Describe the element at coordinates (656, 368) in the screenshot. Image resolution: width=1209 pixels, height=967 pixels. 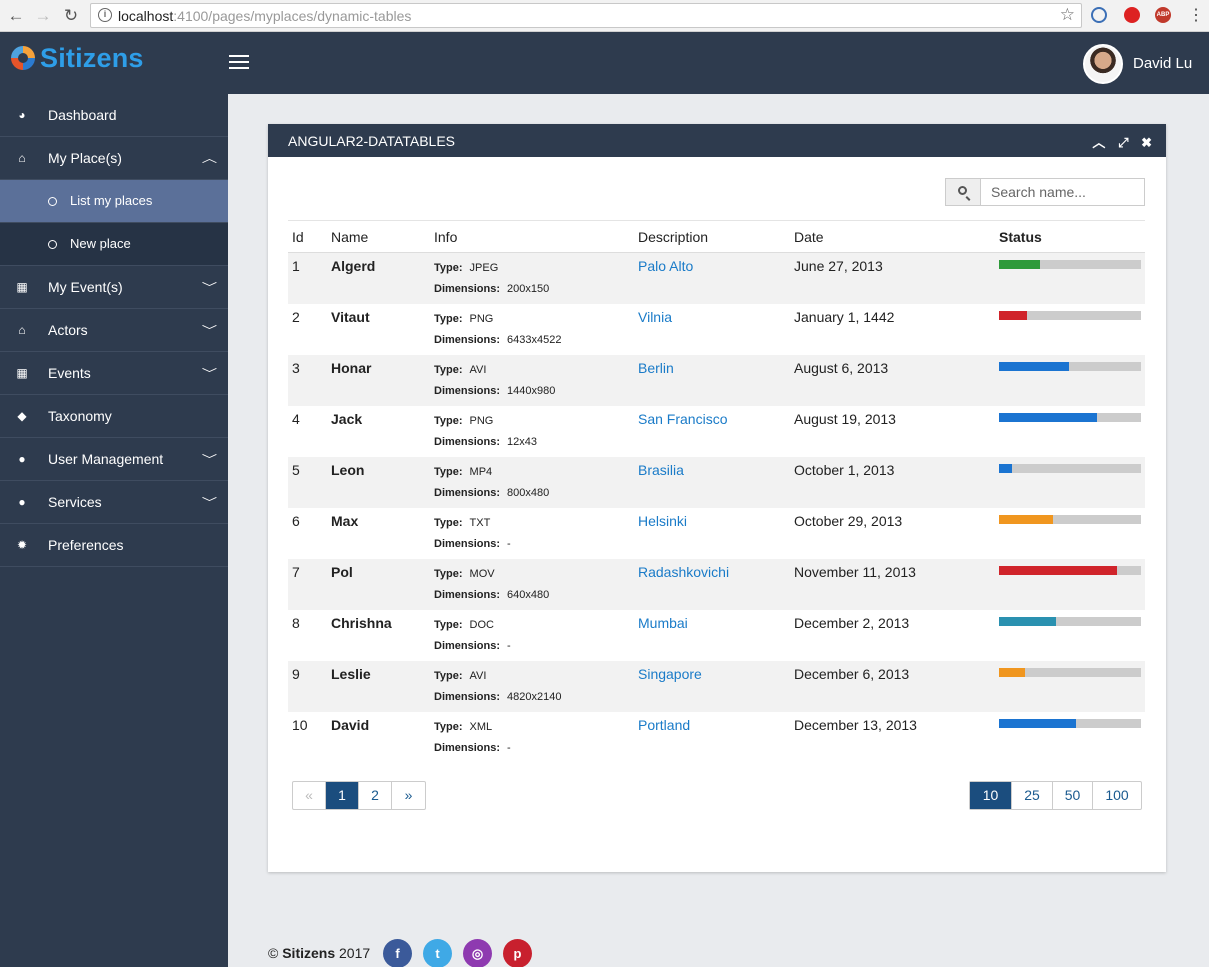
I see `description-link: Berlin` at that location.